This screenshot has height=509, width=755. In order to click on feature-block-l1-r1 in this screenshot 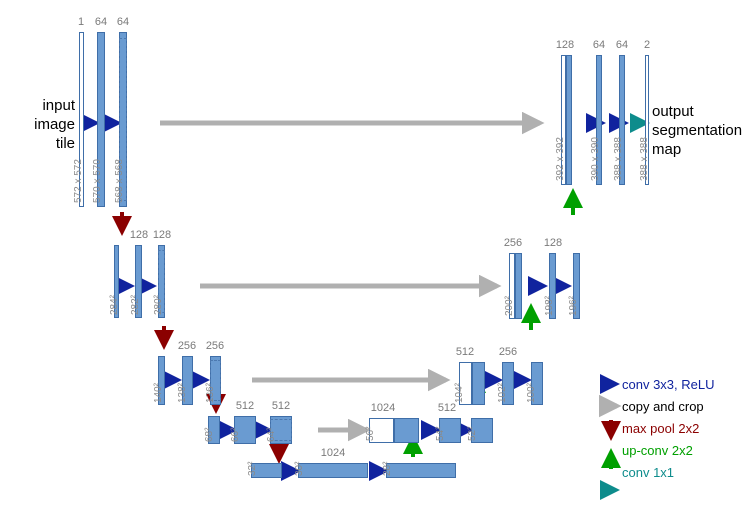, I will do `click(569, 120)`.